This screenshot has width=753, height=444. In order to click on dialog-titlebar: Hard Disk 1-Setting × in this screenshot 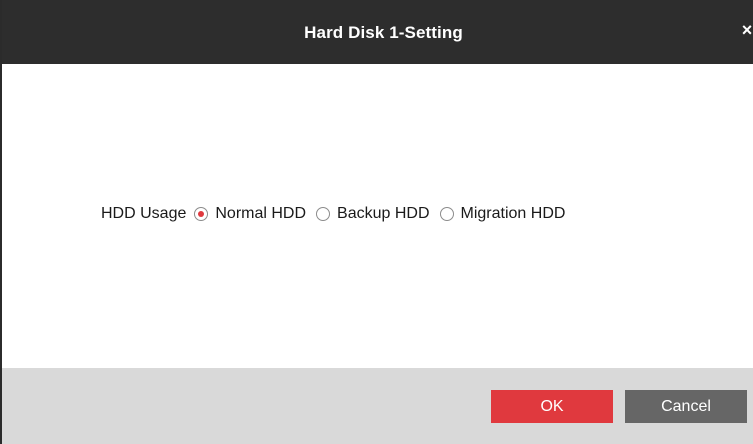, I will do `click(377, 32)`.